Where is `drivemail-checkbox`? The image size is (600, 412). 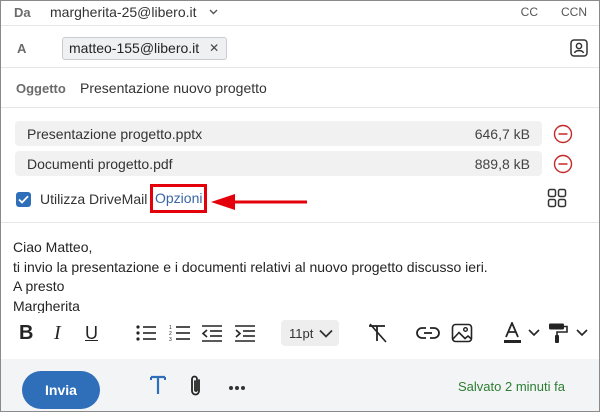
drivemail-checkbox is located at coordinates (23, 199).